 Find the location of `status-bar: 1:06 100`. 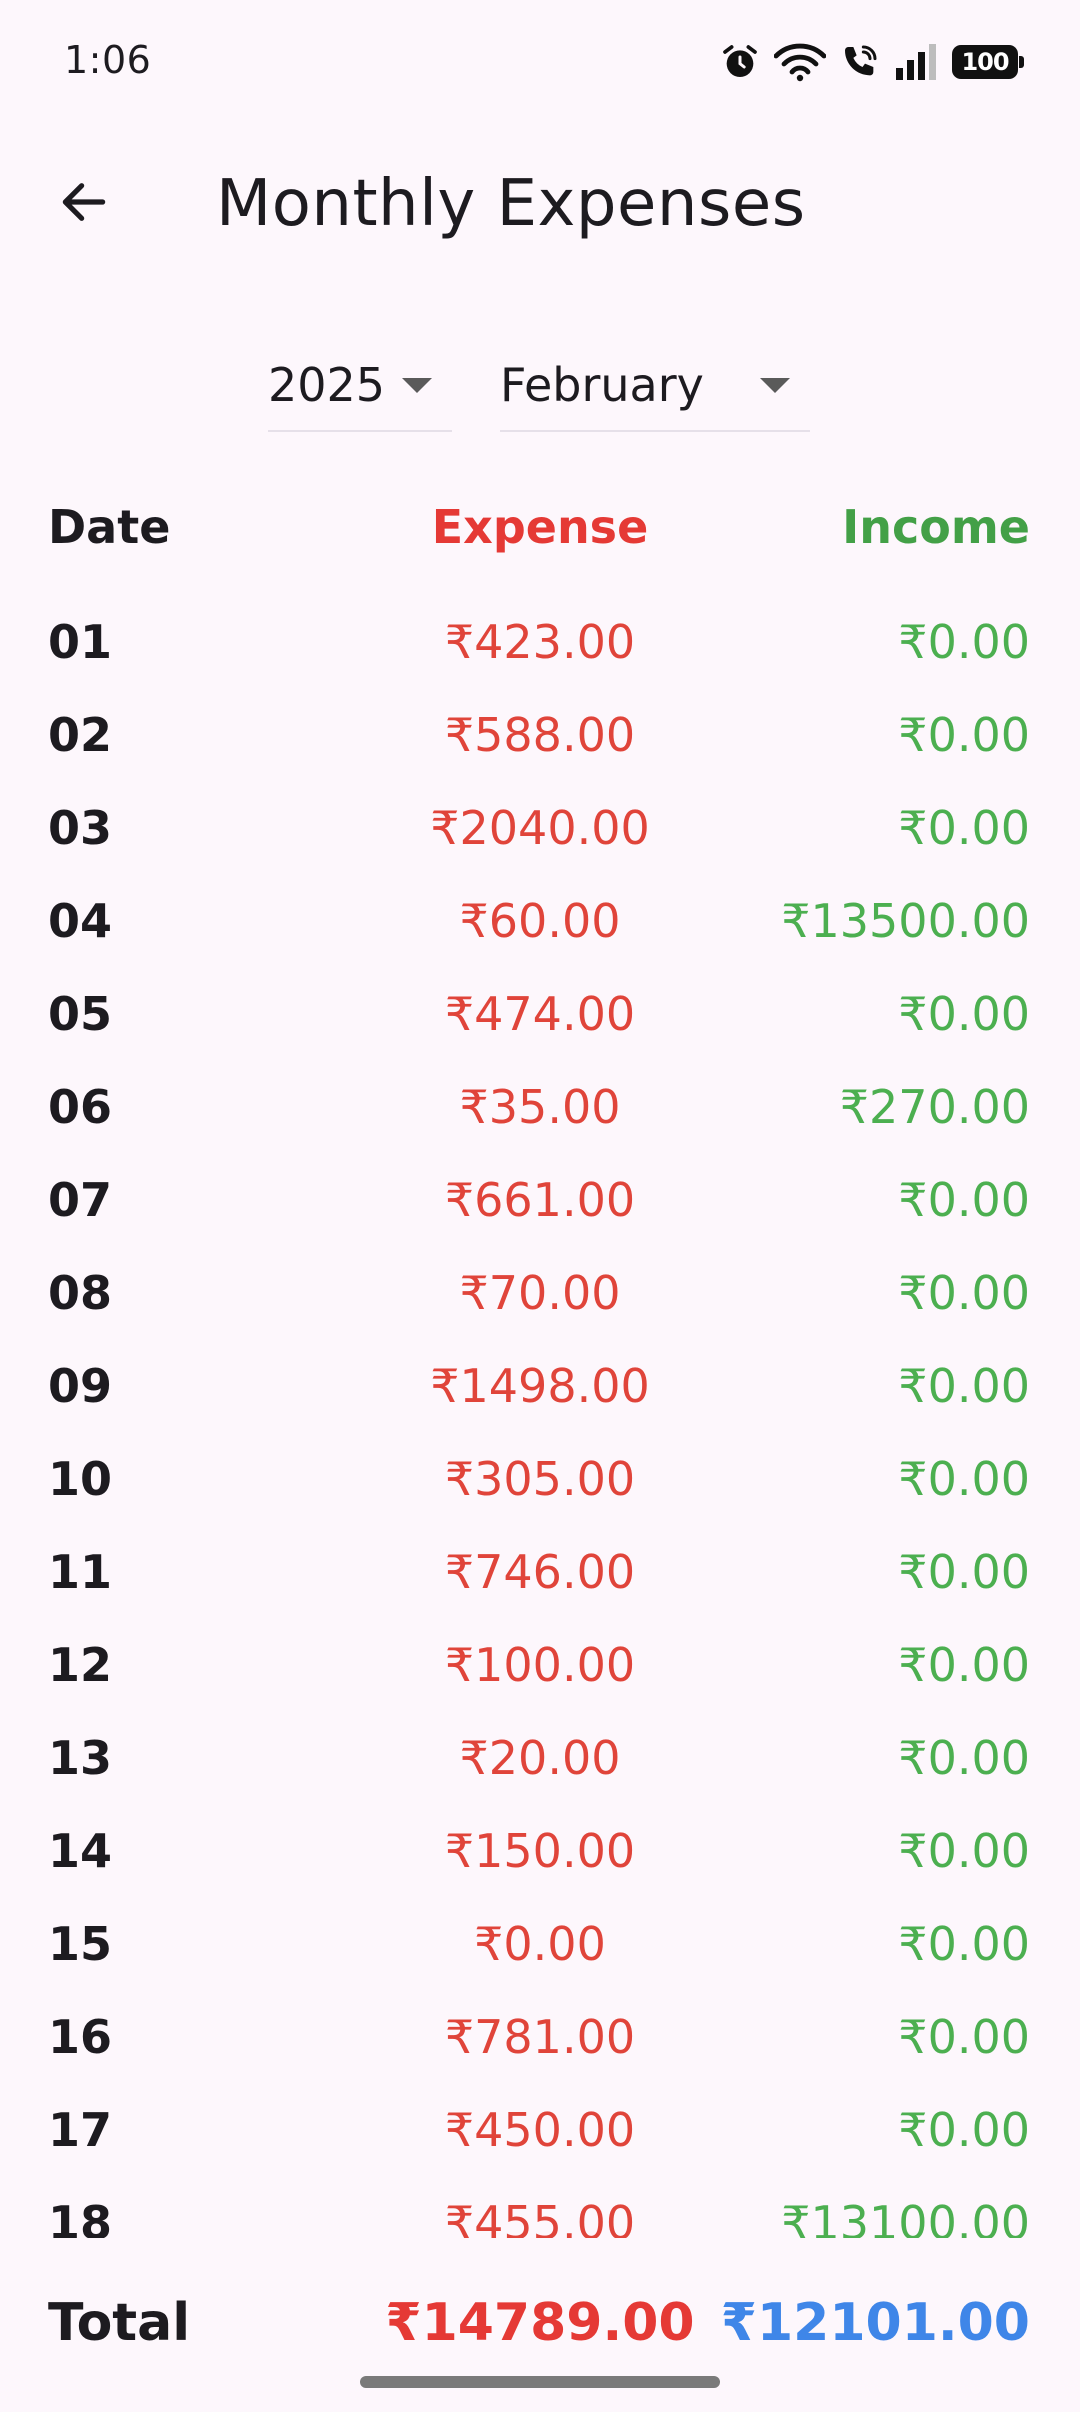

status-bar: 1:06 100 is located at coordinates (540, 62).